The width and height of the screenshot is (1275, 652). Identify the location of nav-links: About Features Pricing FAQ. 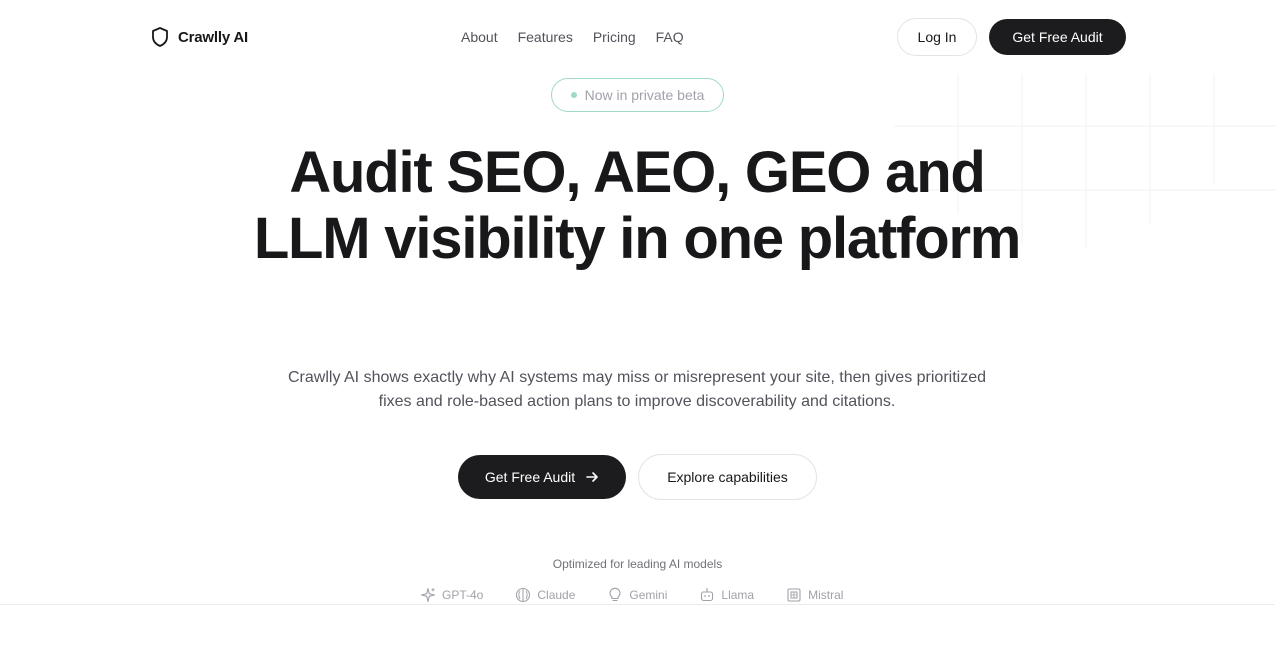
(572, 37).